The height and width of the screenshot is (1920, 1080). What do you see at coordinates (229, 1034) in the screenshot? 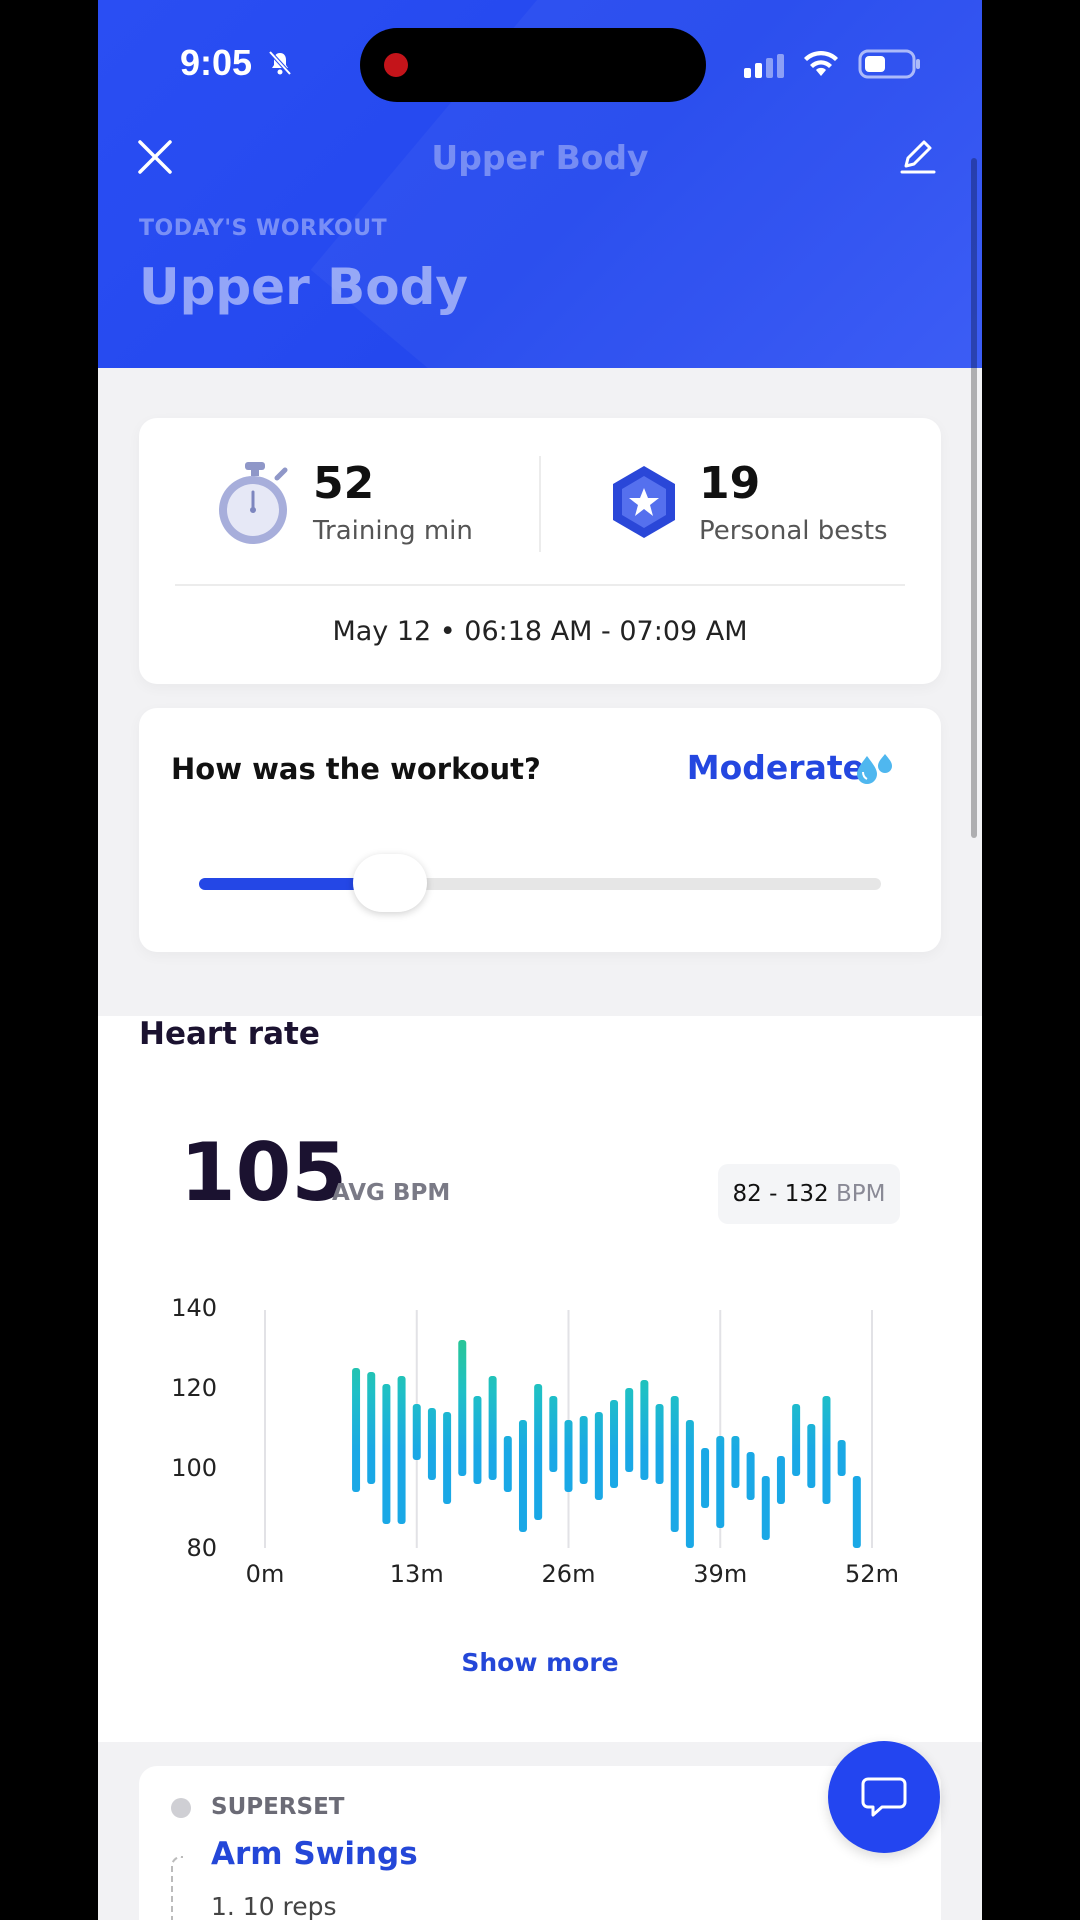
I see `heart-rate-title: Heart rate` at bounding box center [229, 1034].